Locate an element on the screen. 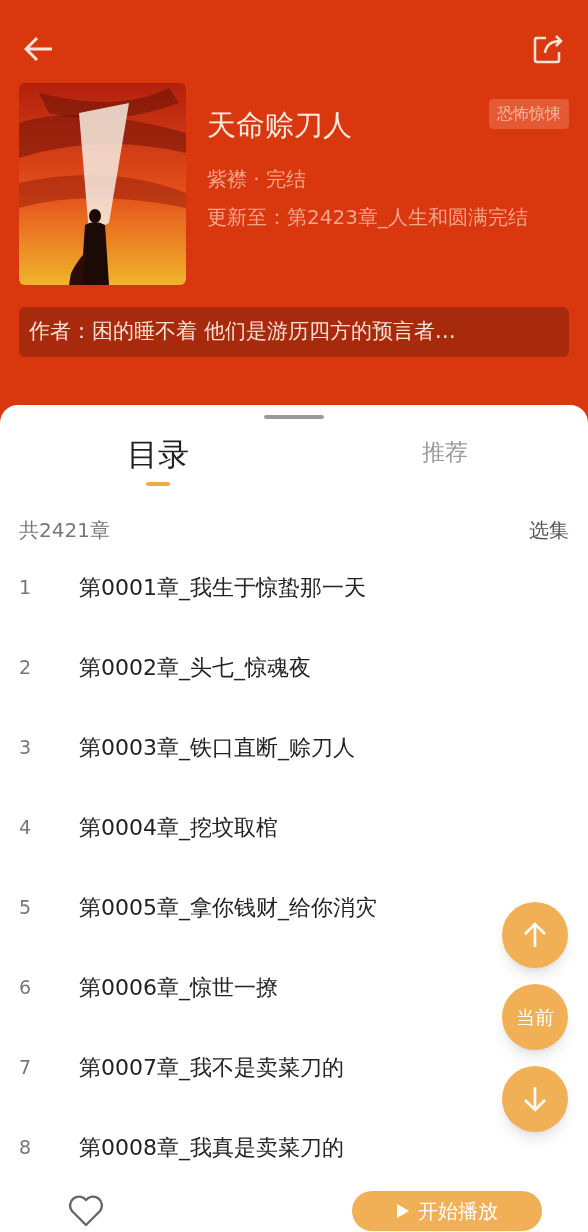 The width and height of the screenshot is (588, 1232). chapter-title: 第0008章_我真是卖菜刀的 is located at coordinates (211, 1148).